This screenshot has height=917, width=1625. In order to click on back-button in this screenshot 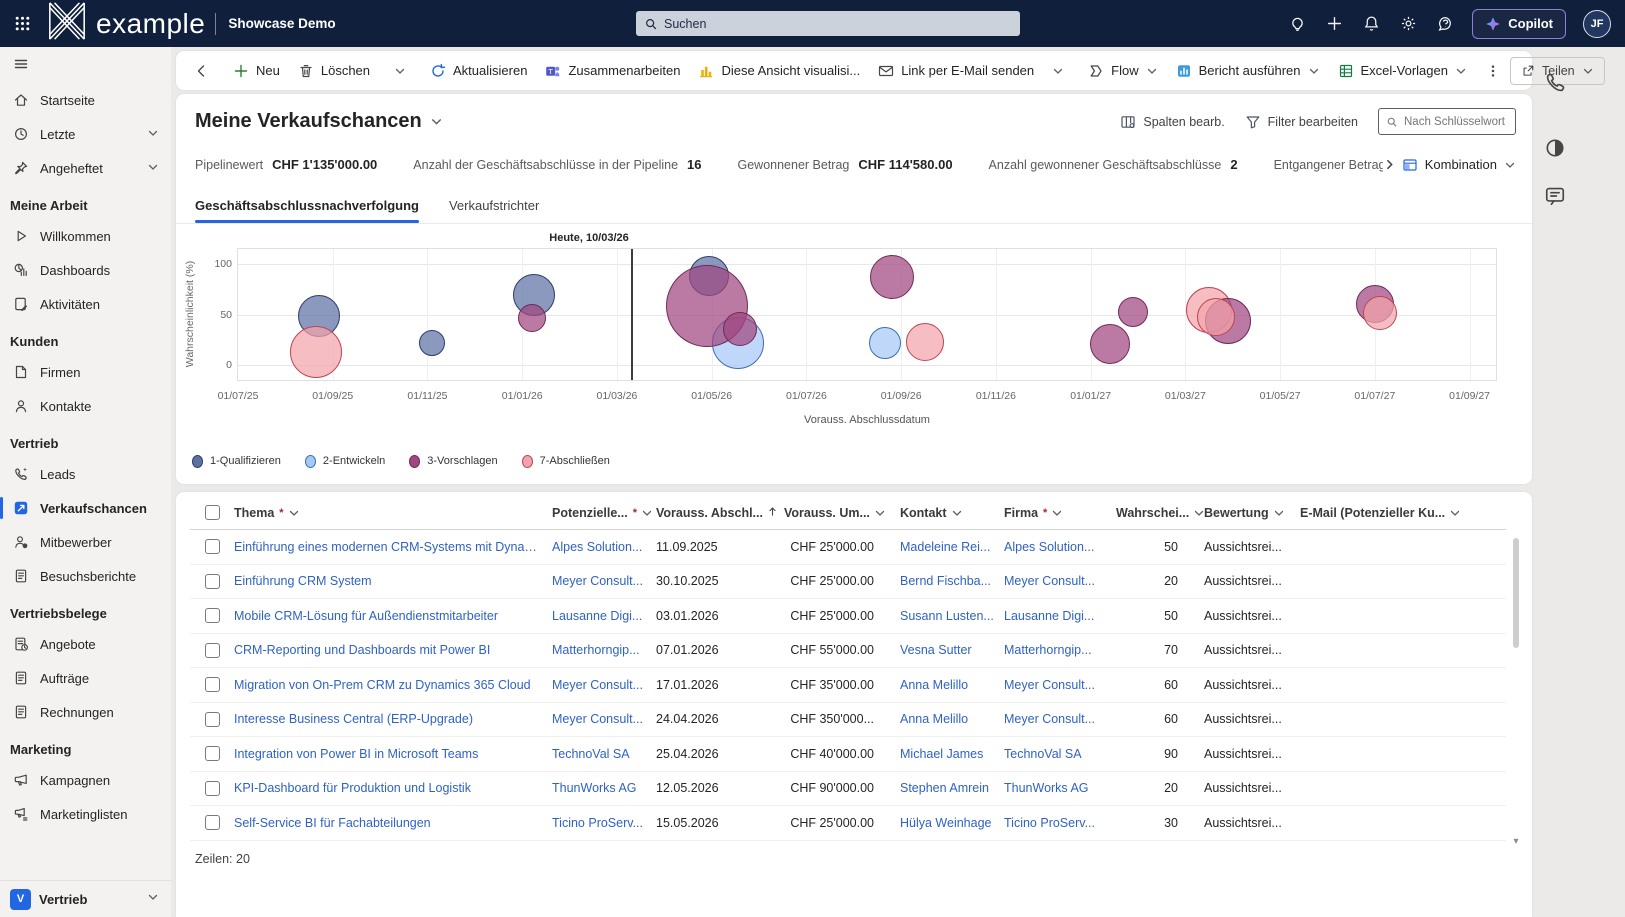, I will do `click(201, 71)`.